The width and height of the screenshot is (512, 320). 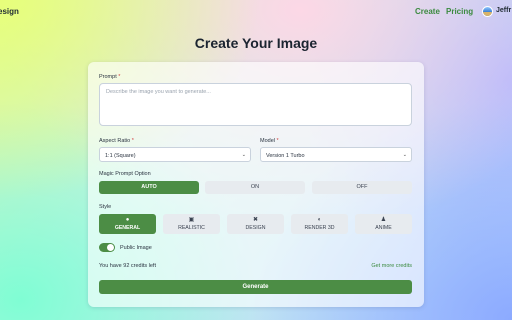 What do you see at coordinates (256, 12) in the screenshot?
I see `top-navigation-bar: esign Create Pricing Jeffr` at bounding box center [256, 12].